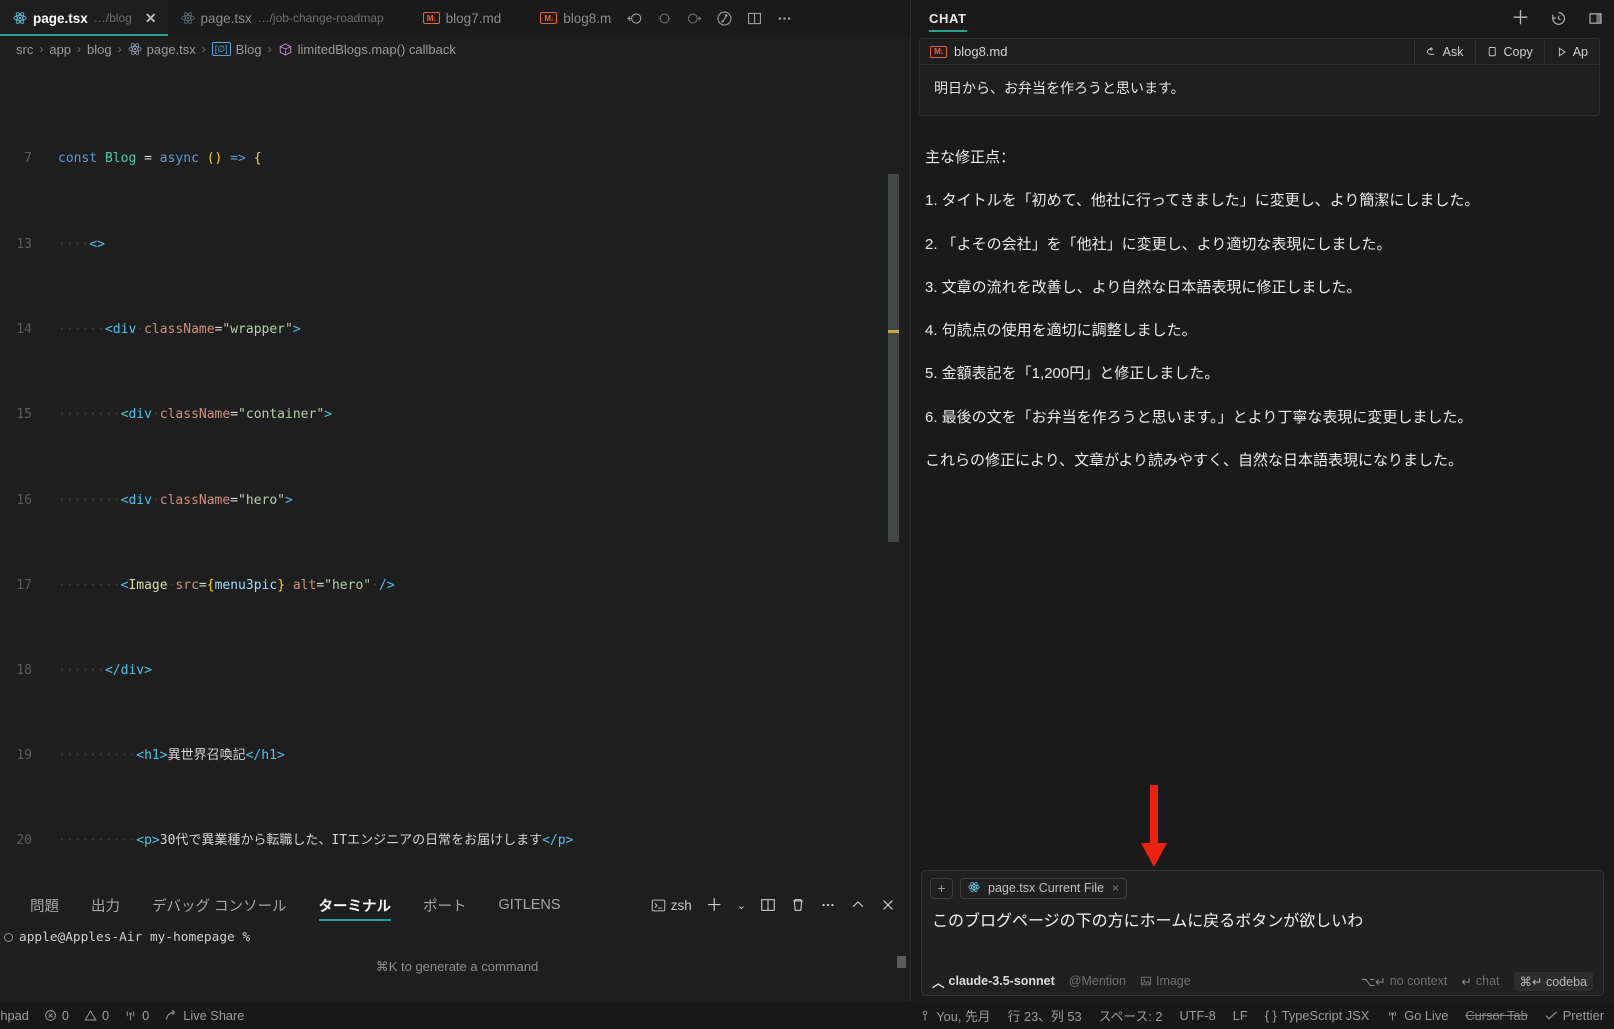 The width and height of the screenshot is (1614, 1029). I want to click on line-number: 14, so click(24, 330).